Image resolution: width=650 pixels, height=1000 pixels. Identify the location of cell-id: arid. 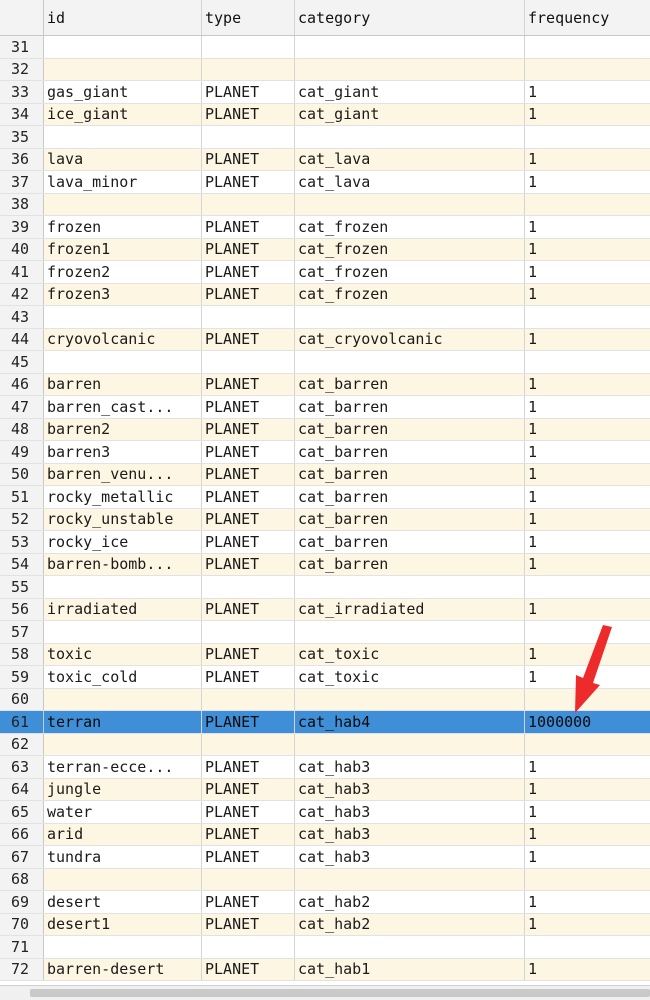
(123, 834).